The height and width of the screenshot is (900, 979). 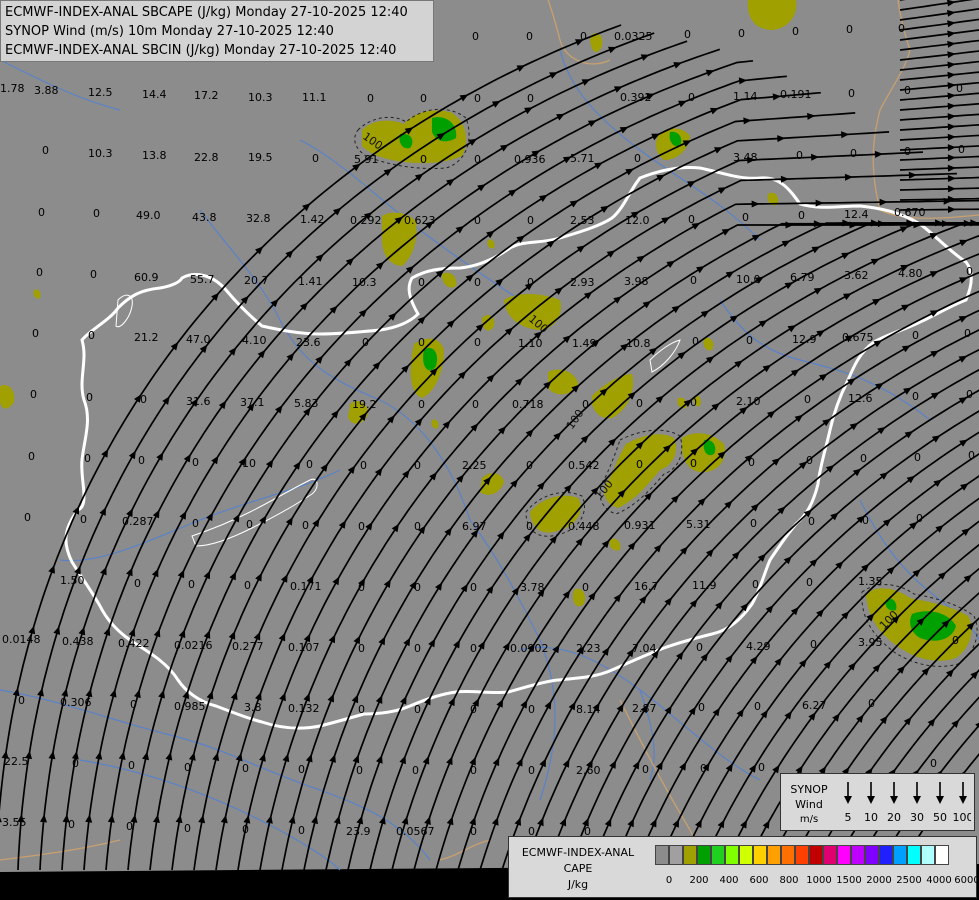 I want to click on station-value: 22.5, so click(x=16, y=761).